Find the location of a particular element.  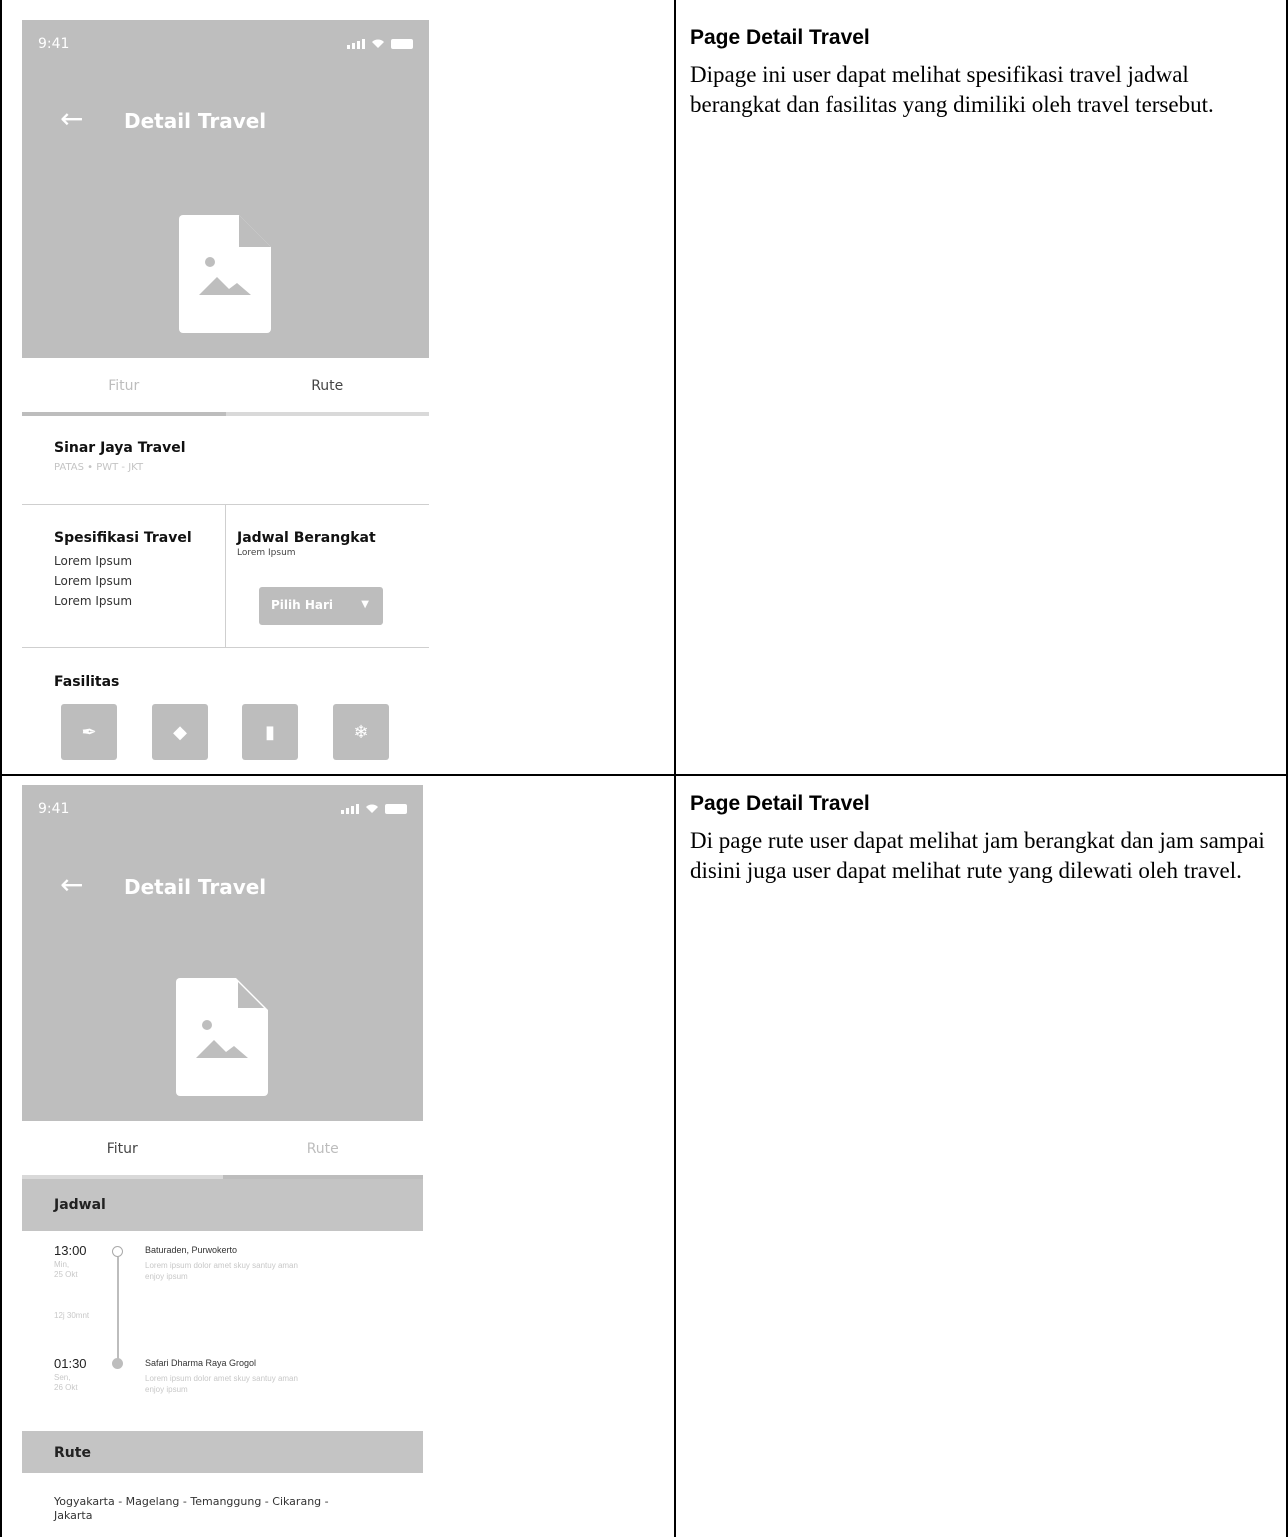

column-divider is located at coordinates (225, 576).